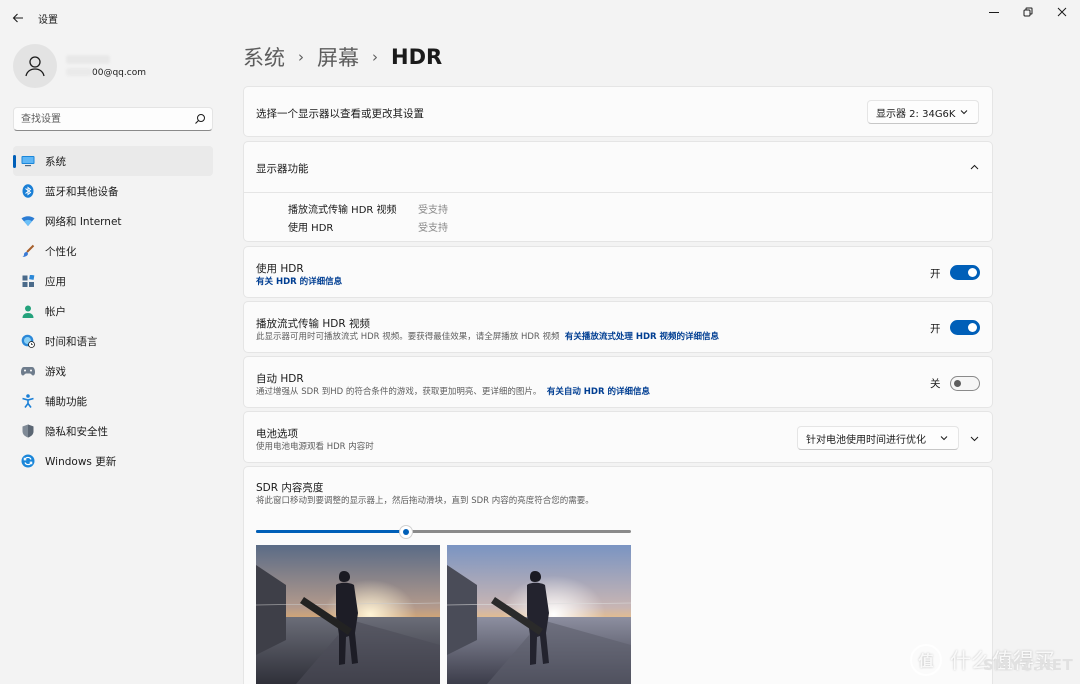  What do you see at coordinates (348, 614) in the screenshot?
I see `sdr-preview-image` at bounding box center [348, 614].